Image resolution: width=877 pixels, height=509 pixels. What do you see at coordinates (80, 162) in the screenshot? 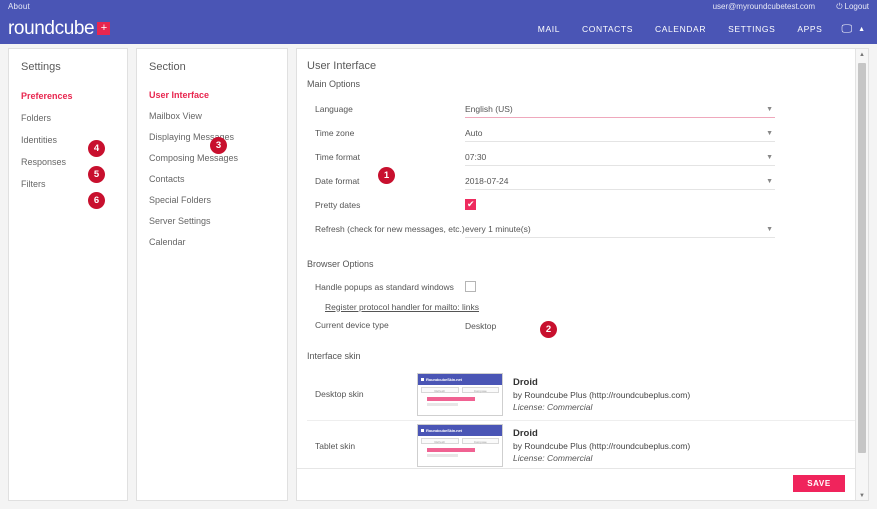
I see `sidebar-item-responses: Responses` at bounding box center [80, 162].